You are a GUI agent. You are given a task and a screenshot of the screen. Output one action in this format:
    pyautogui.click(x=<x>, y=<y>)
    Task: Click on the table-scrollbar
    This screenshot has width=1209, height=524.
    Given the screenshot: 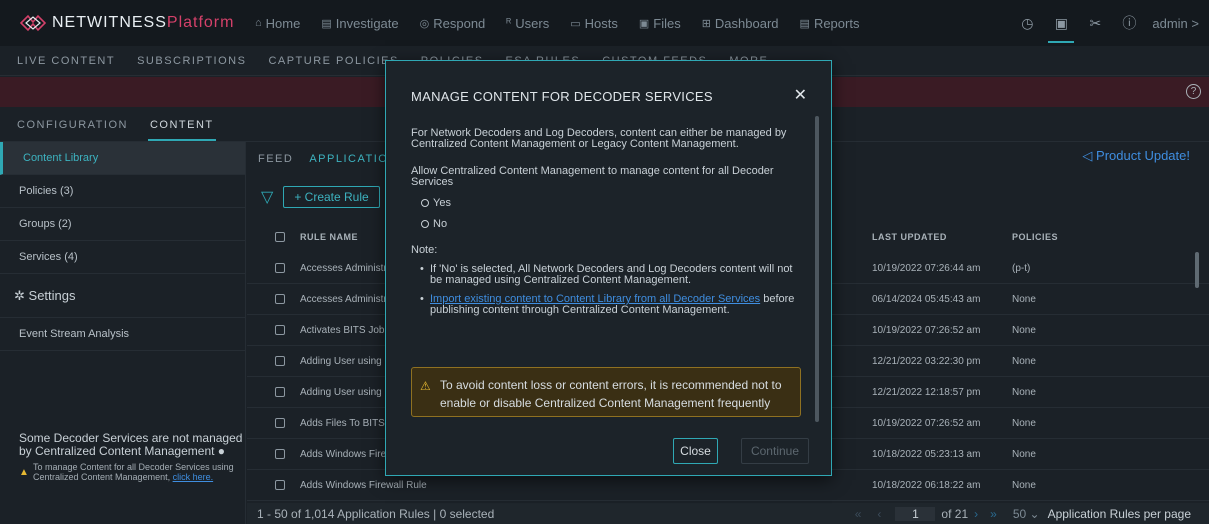 What is the action you would take?
    pyautogui.click(x=1197, y=270)
    